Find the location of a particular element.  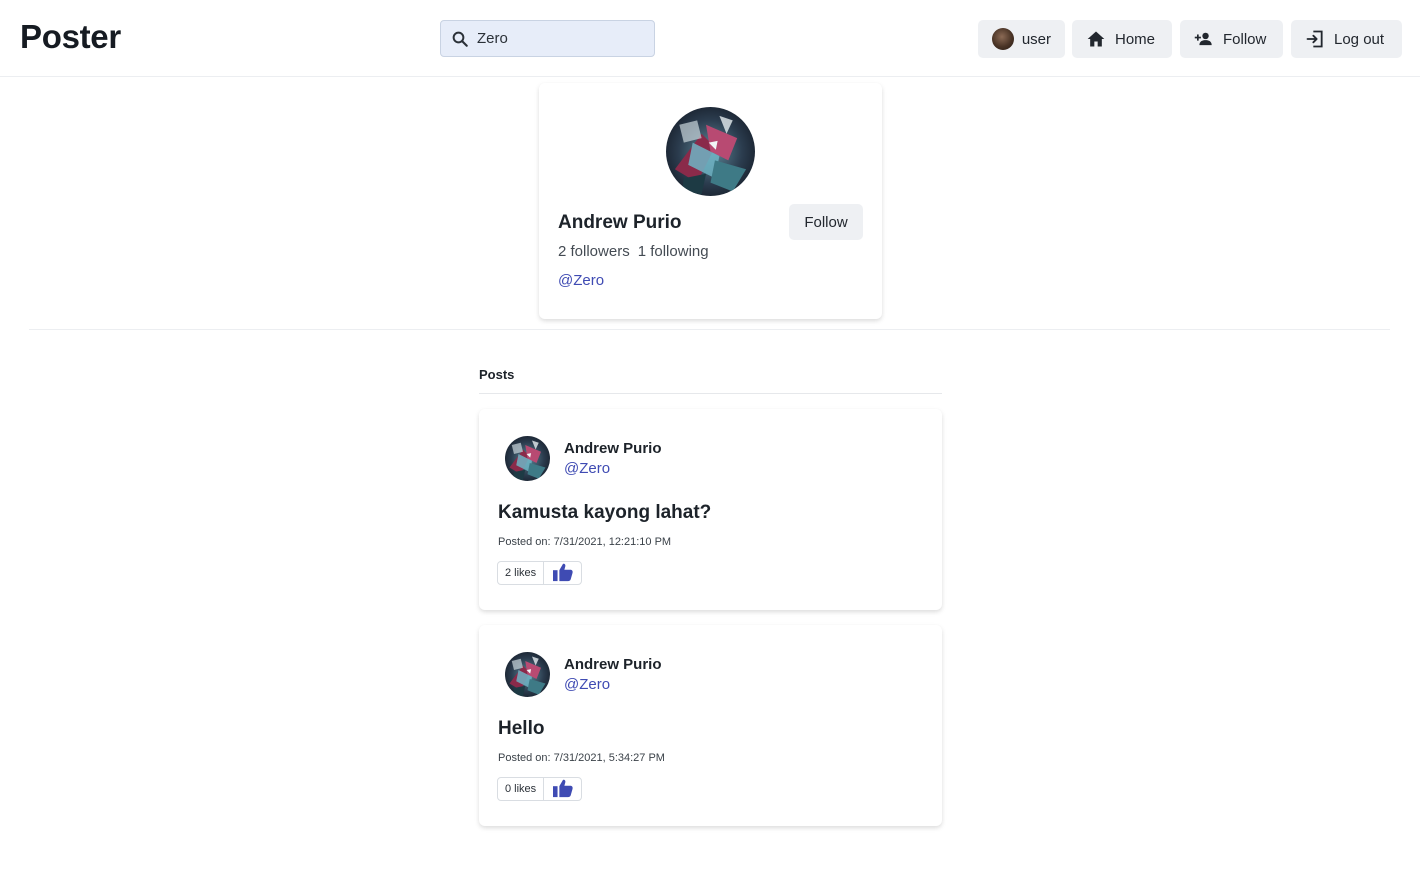

logout-label: Log out is located at coordinates (1359, 39).